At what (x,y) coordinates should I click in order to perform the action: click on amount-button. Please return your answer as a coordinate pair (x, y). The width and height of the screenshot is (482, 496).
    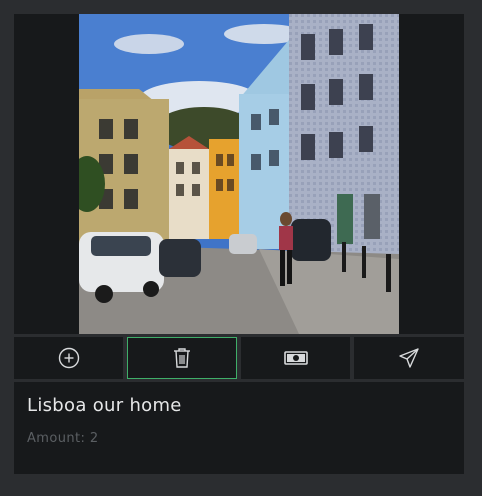
    Looking at the image, I should click on (295, 358).